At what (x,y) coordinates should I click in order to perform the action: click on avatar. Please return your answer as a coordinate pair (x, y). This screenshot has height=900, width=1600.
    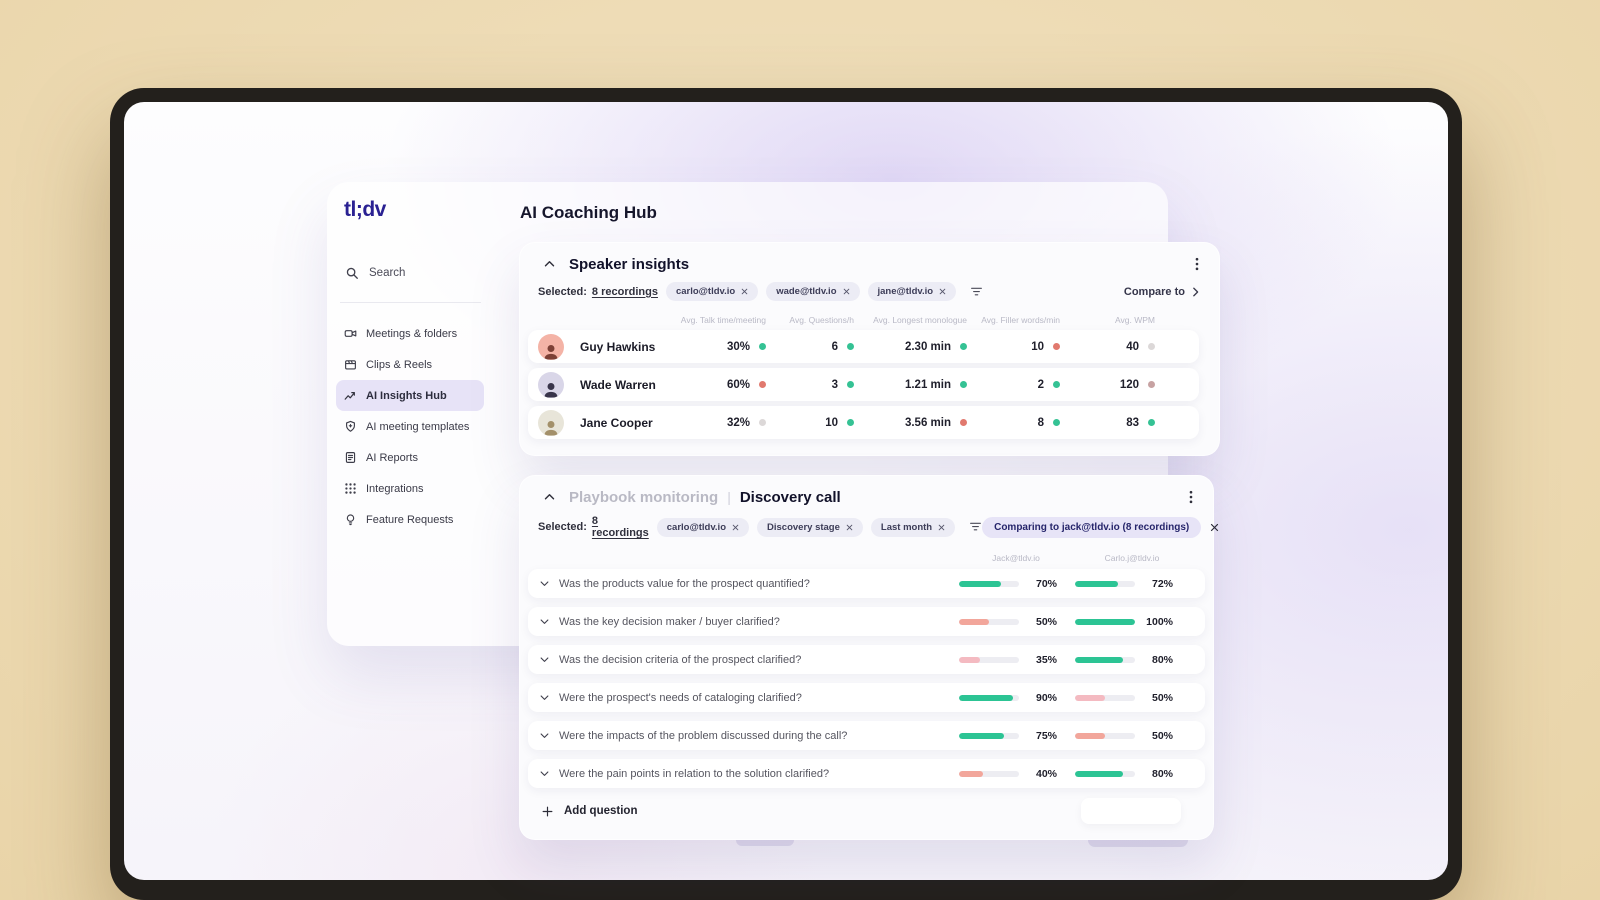
    Looking at the image, I should click on (551, 422).